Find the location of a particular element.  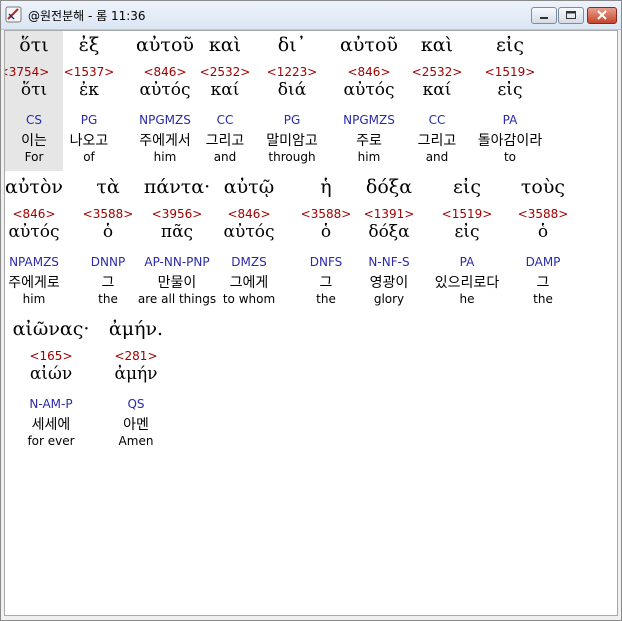

korean-gloss: 그 is located at coordinates (543, 283).